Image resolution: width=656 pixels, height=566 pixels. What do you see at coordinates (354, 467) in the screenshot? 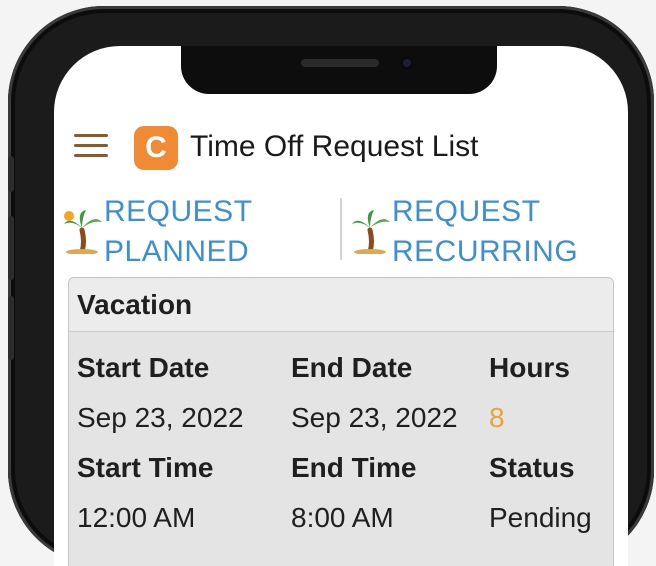
I see `end-time-label: End Time` at bounding box center [354, 467].